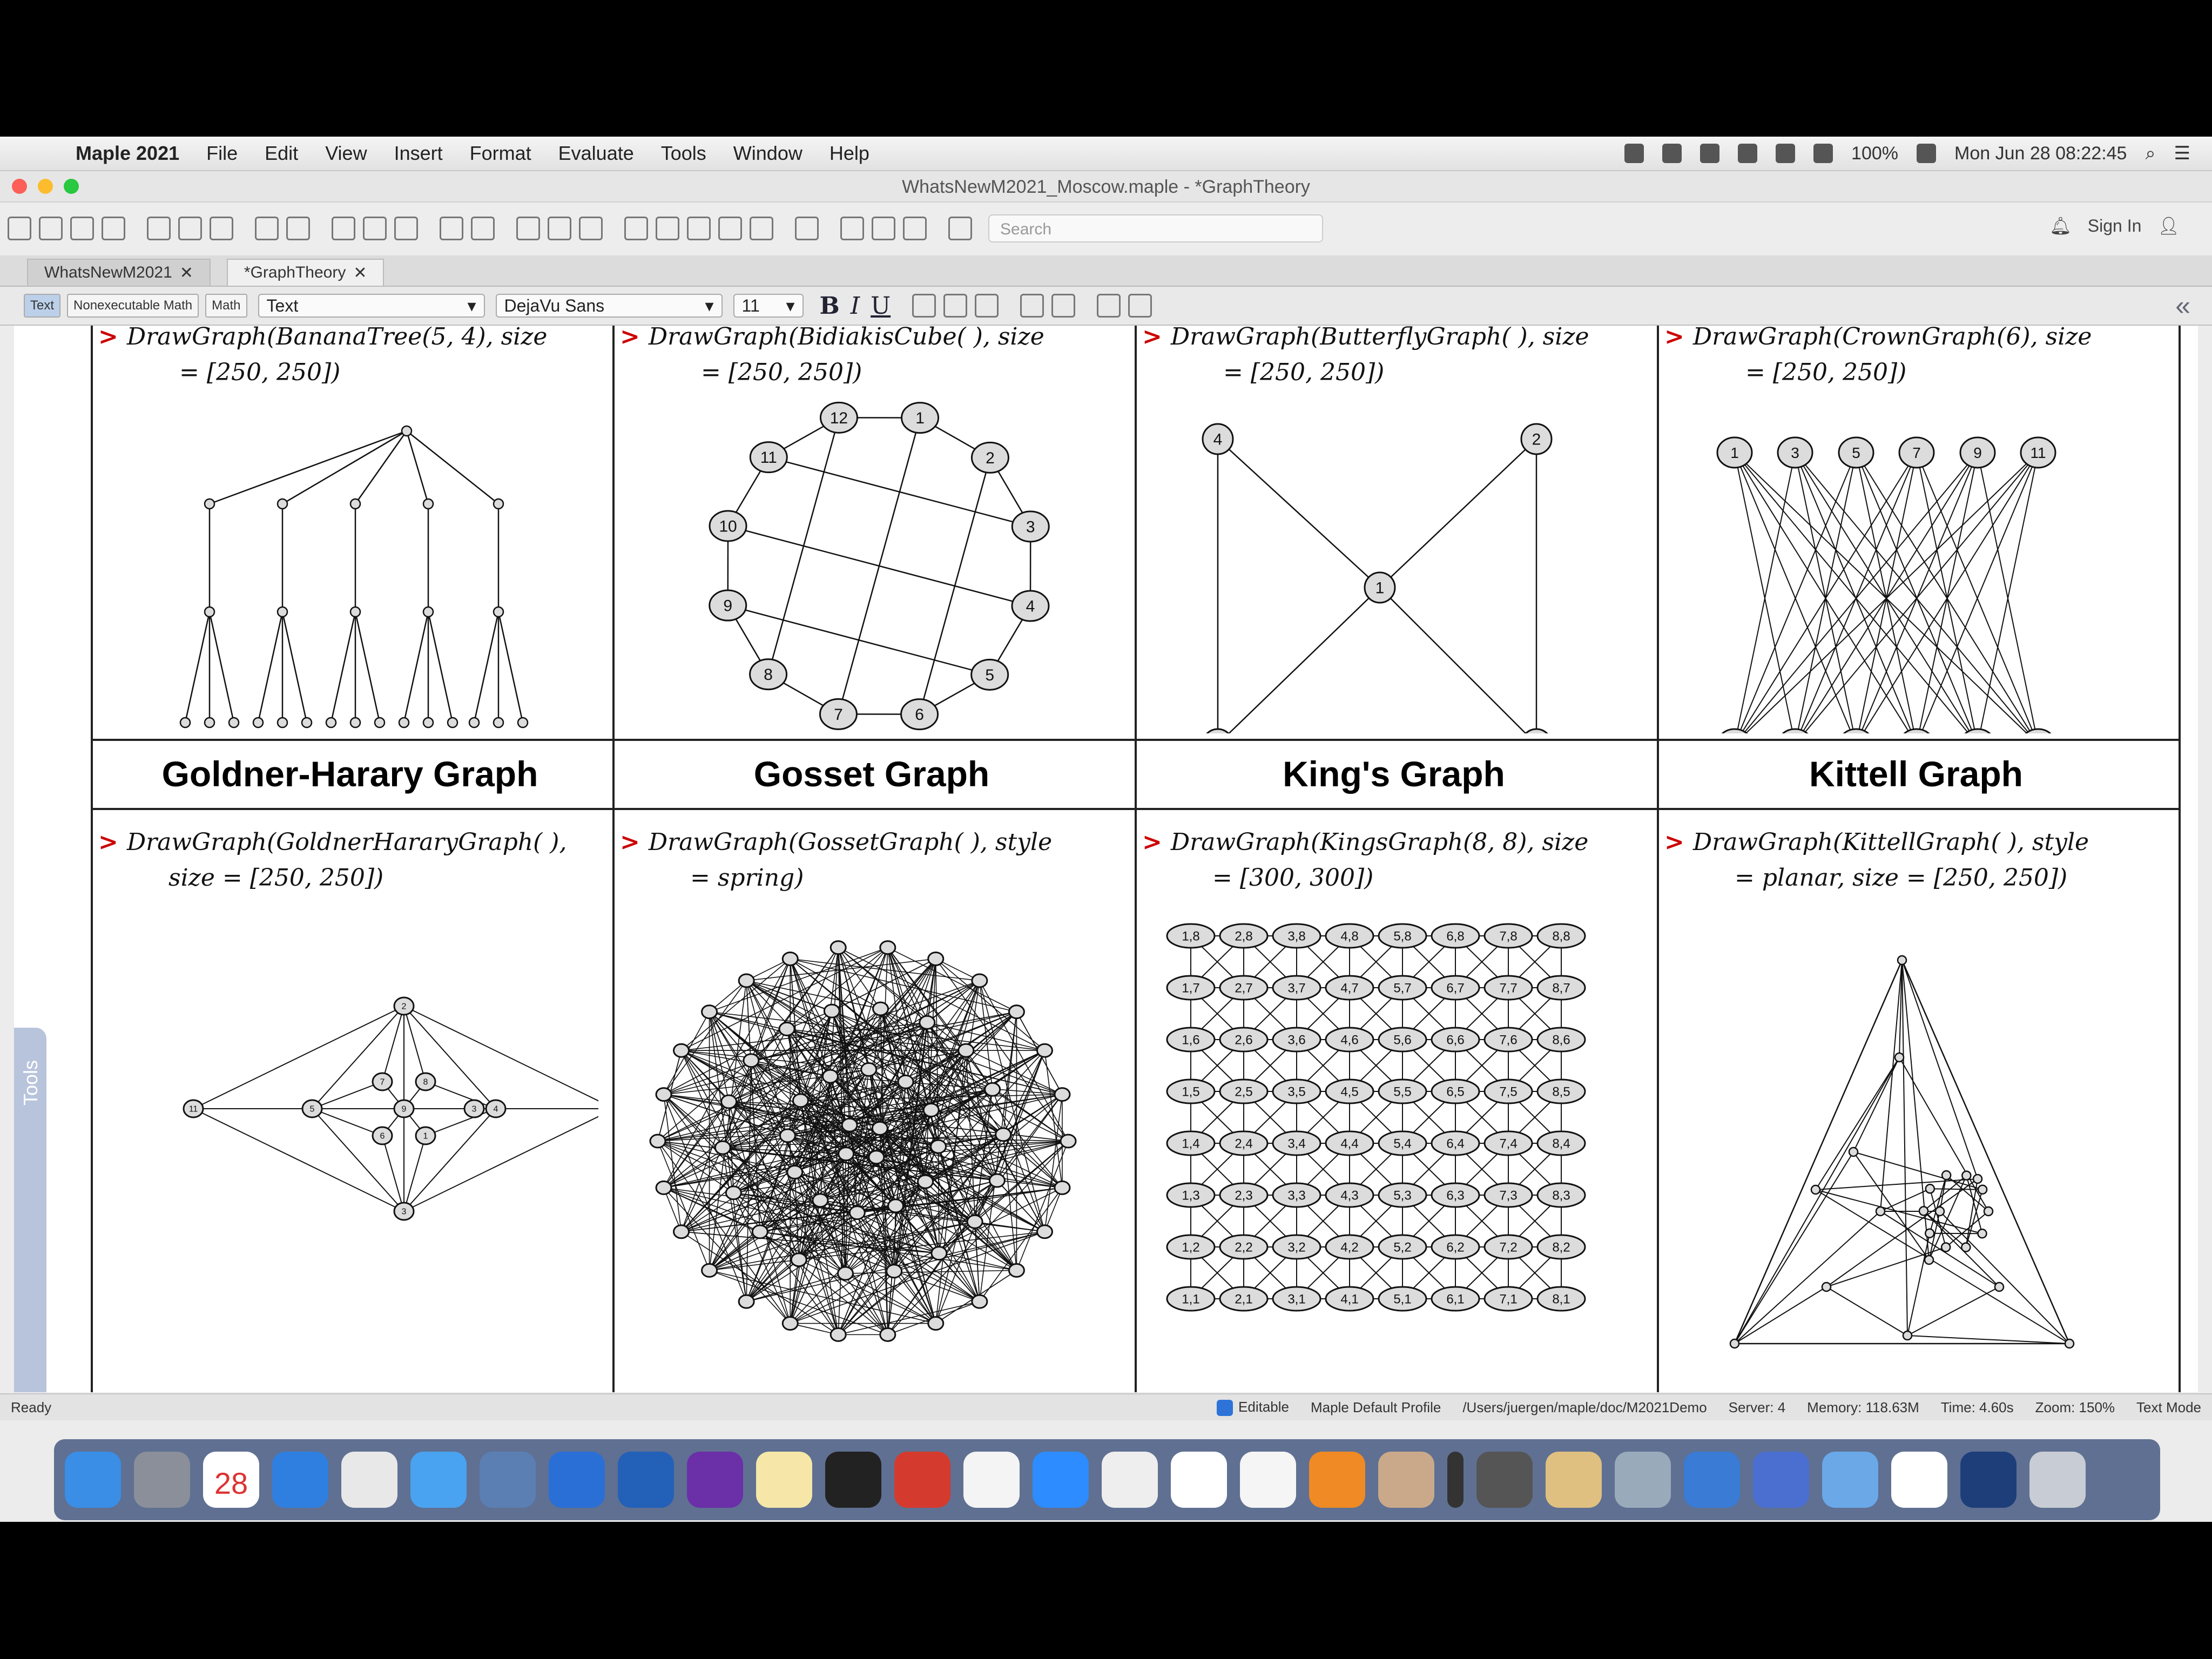  I want to click on restart-icon, so click(761, 228).